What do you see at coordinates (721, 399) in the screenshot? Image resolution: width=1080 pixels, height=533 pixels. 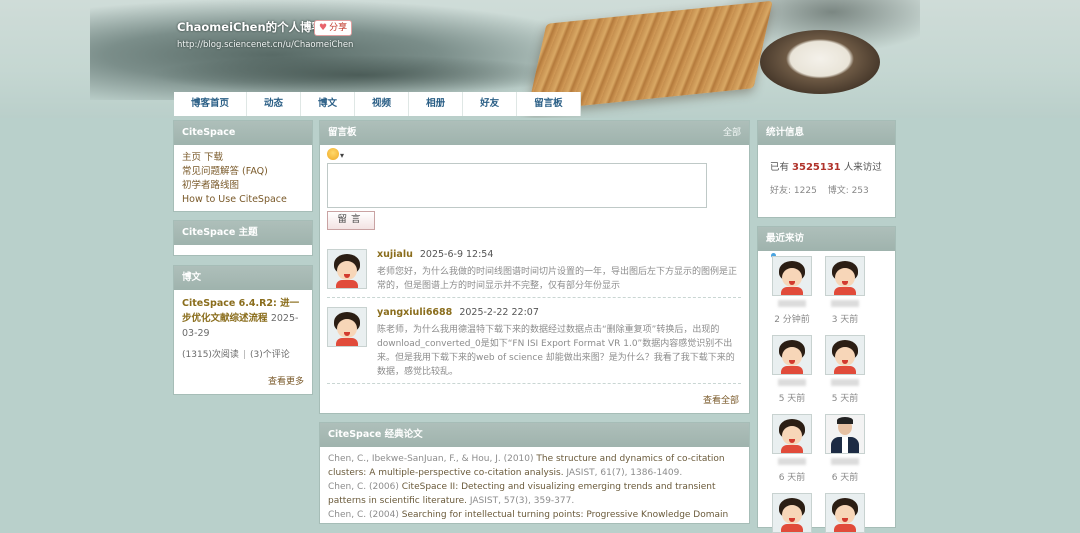 I see `view-all-link: 查看全部` at bounding box center [721, 399].